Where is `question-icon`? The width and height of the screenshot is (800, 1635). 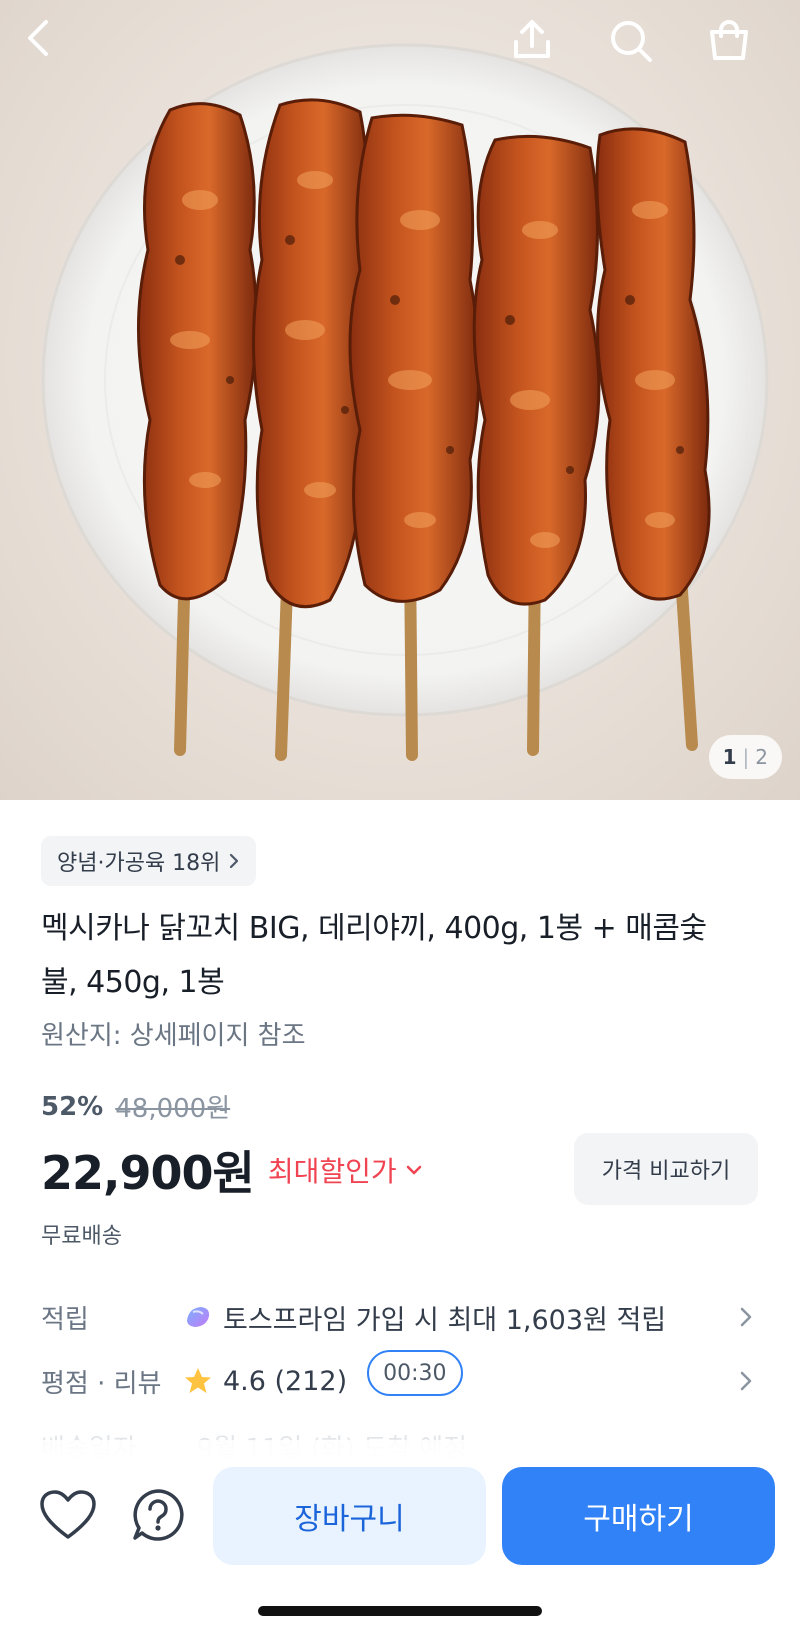 question-icon is located at coordinates (158, 1515).